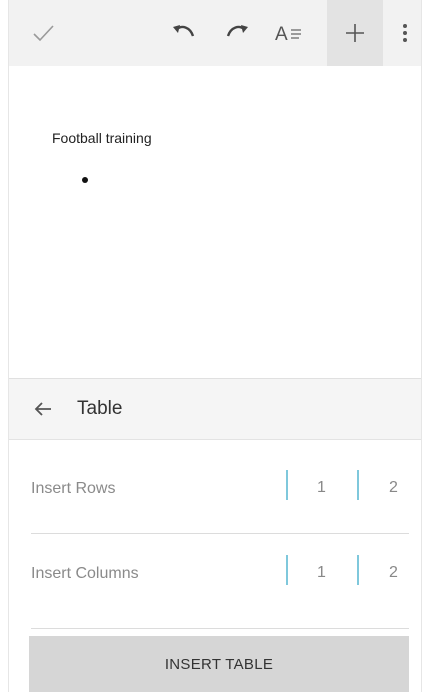  What do you see at coordinates (43, 409) in the screenshot?
I see `back-arrow-icon` at bounding box center [43, 409].